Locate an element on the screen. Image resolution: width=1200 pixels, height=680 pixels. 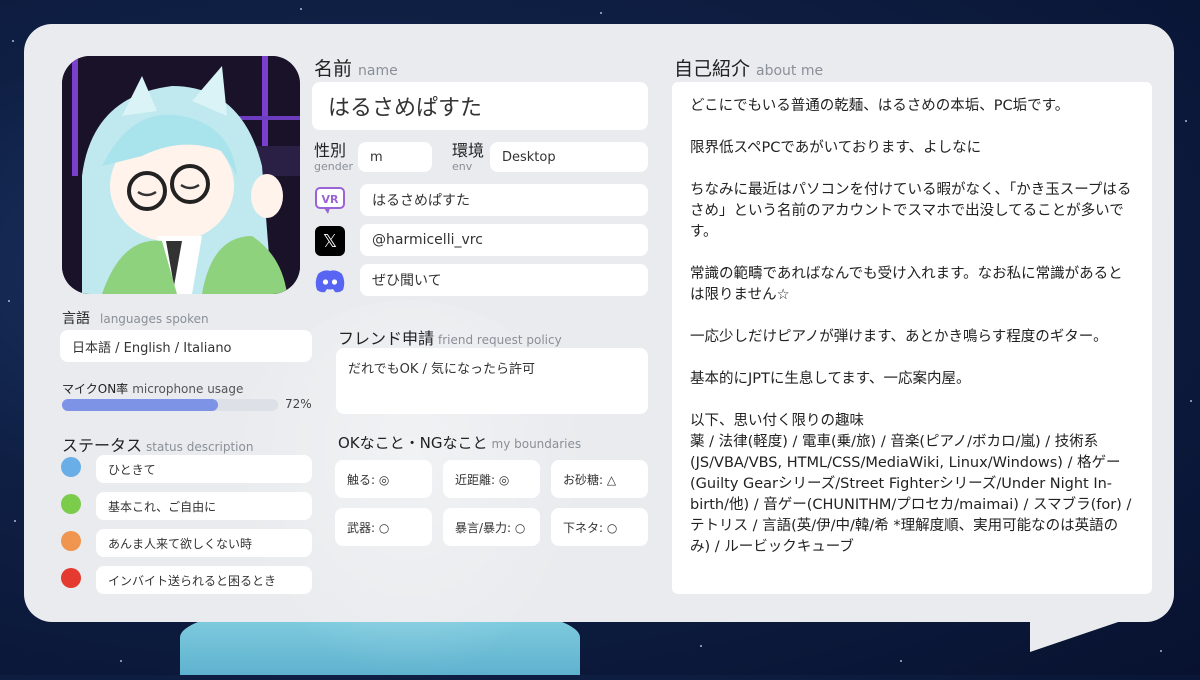
gender-label-jp: 性別 is located at coordinates (330, 150).